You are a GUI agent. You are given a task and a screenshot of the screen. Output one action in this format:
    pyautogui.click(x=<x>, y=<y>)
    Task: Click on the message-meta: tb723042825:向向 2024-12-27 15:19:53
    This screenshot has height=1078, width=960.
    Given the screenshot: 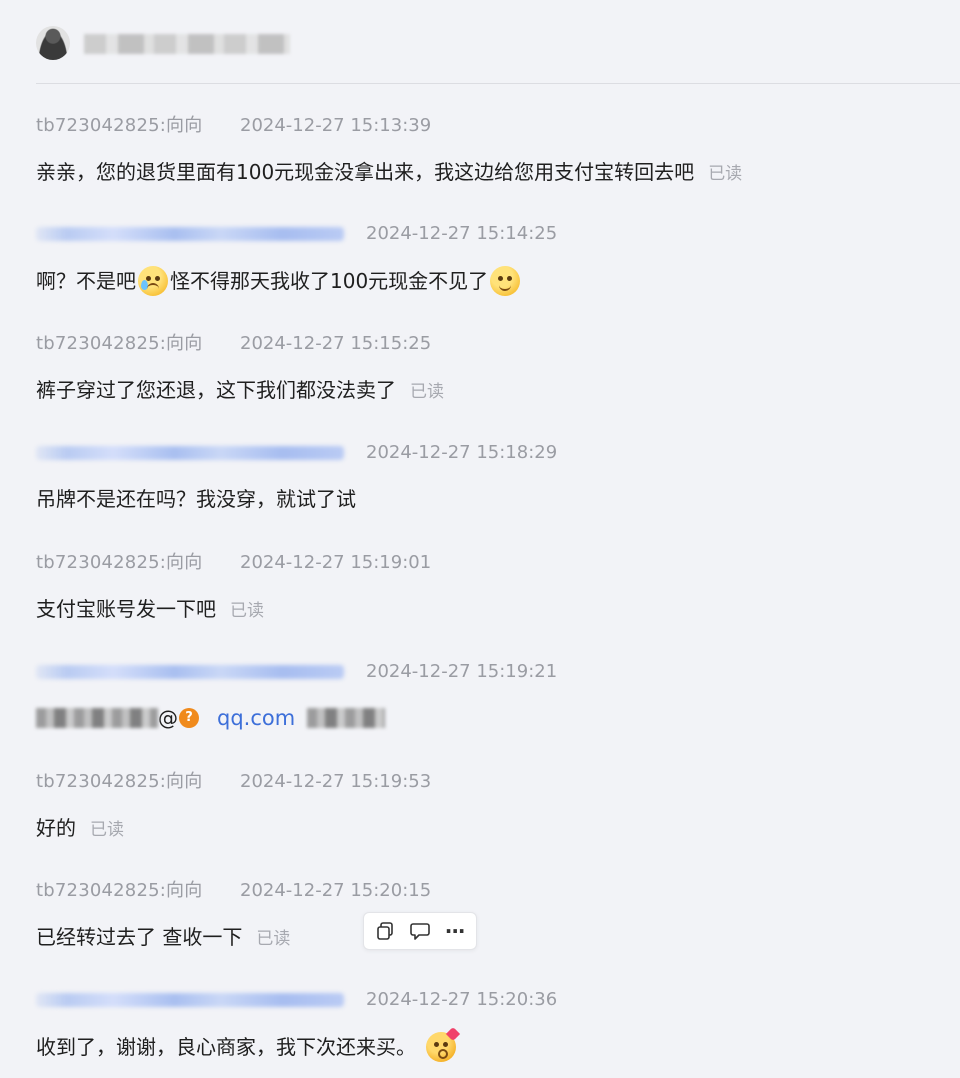 What is the action you would take?
    pyautogui.click(x=486, y=782)
    